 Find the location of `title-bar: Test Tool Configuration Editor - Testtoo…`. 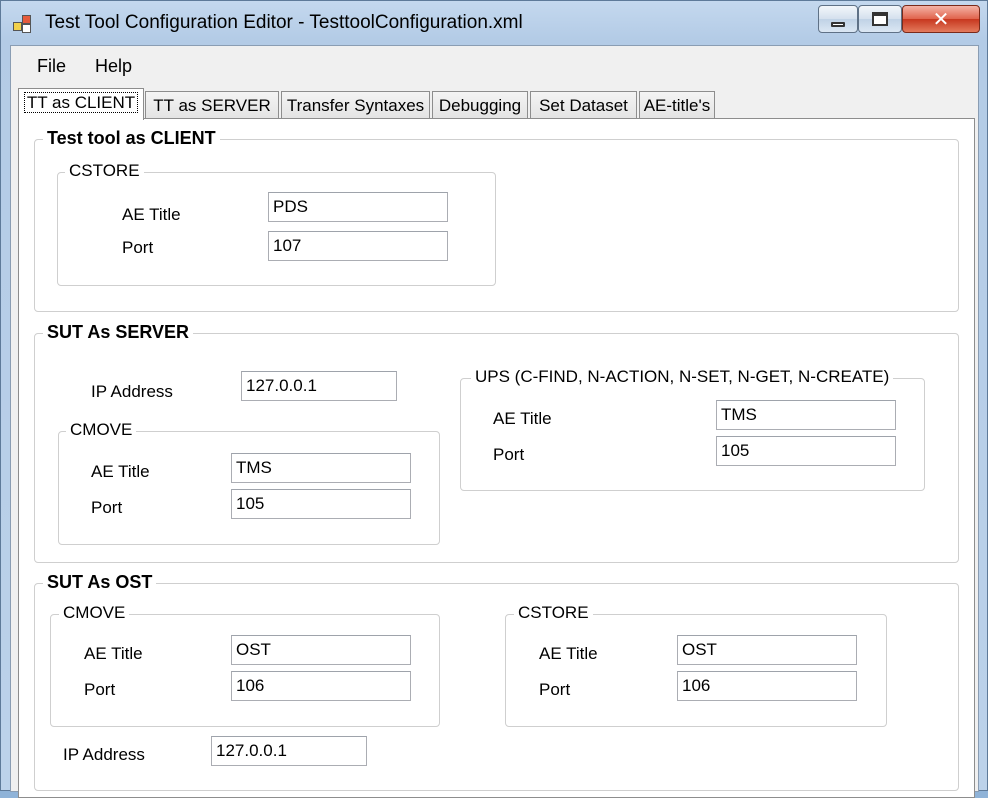

title-bar: Test Tool Configuration Editor - Testtoo… is located at coordinates (494, 23).